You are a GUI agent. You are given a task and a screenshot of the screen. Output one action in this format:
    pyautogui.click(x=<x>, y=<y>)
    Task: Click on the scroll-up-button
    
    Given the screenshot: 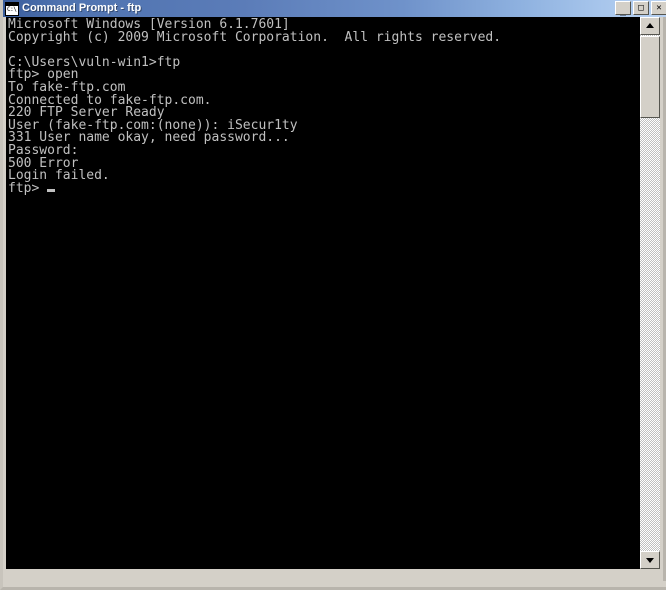 What is the action you would take?
    pyautogui.click(x=650, y=26)
    